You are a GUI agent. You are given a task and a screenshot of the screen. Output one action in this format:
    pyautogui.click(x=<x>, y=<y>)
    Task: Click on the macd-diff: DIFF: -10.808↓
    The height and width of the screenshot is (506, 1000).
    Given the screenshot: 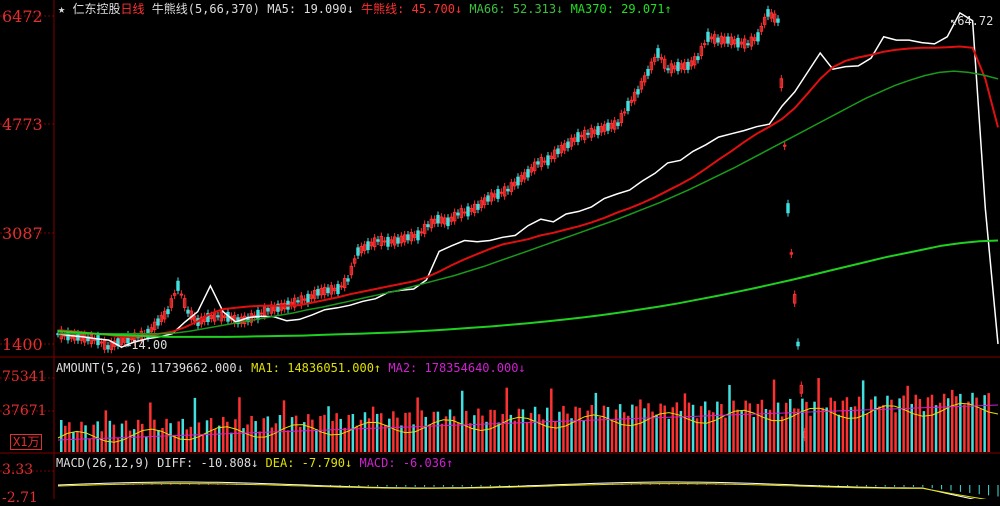 What is the action you would take?
    pyautogui.click(x=208, y=463)
    